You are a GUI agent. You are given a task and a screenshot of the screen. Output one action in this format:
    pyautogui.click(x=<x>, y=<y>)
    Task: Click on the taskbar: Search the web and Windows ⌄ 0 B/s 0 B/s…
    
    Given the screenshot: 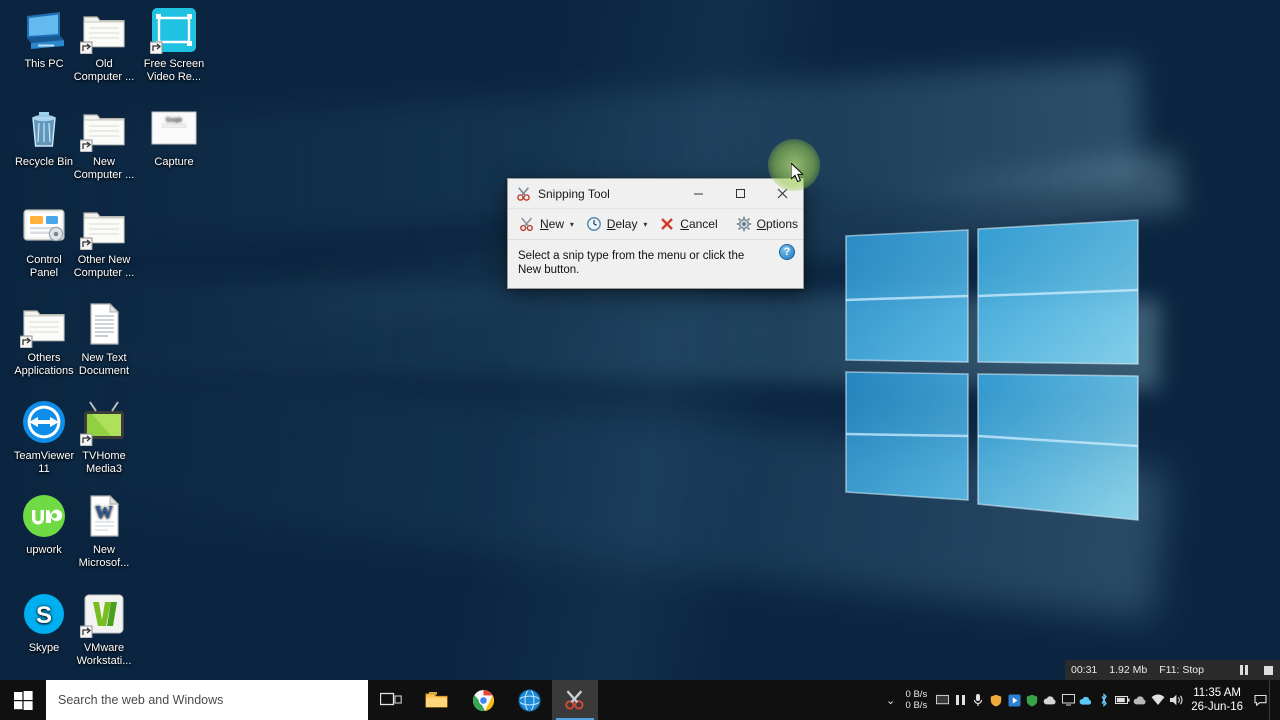 What is the action you would take?
    pyautogui.click(x=640, y=700)
    